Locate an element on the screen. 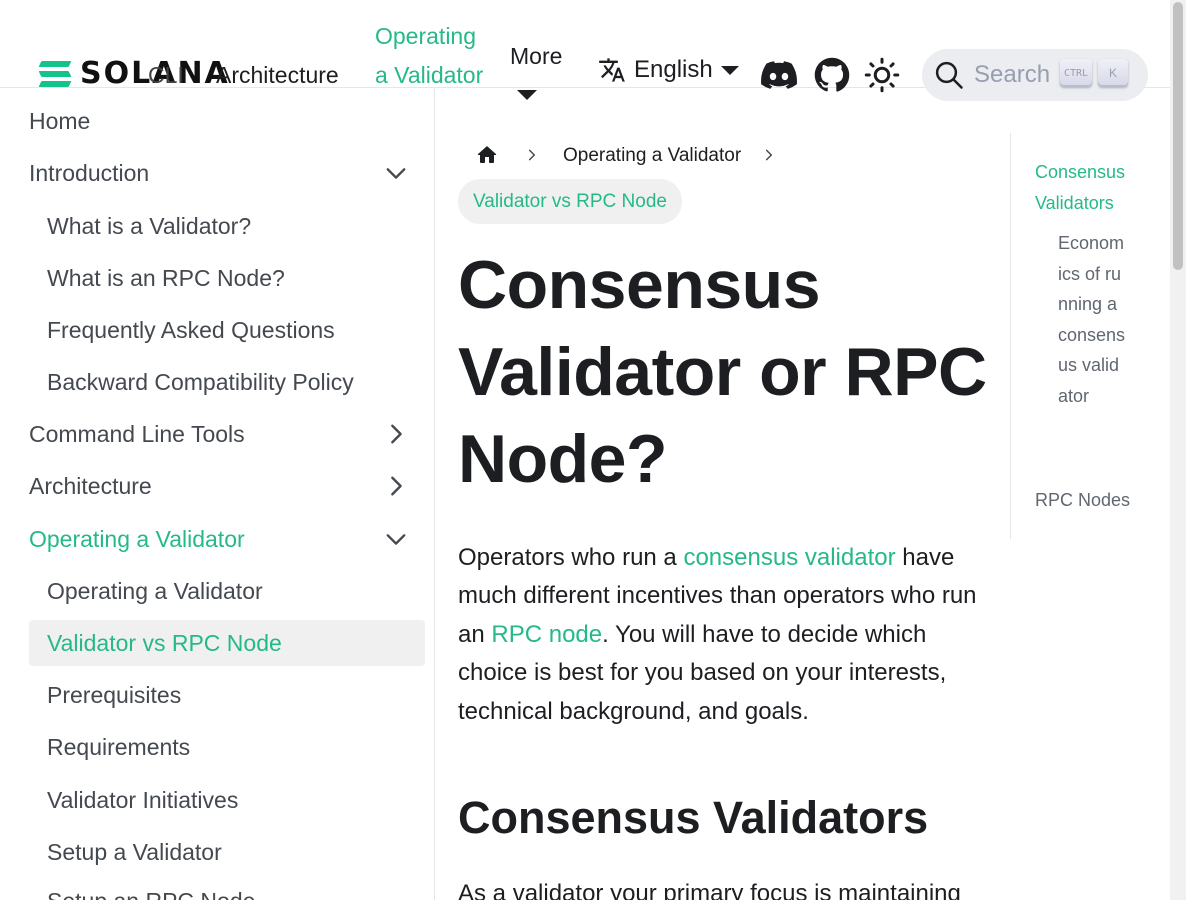  sidebar-item-requirements: Requirements is located at coordinates (227, 747).